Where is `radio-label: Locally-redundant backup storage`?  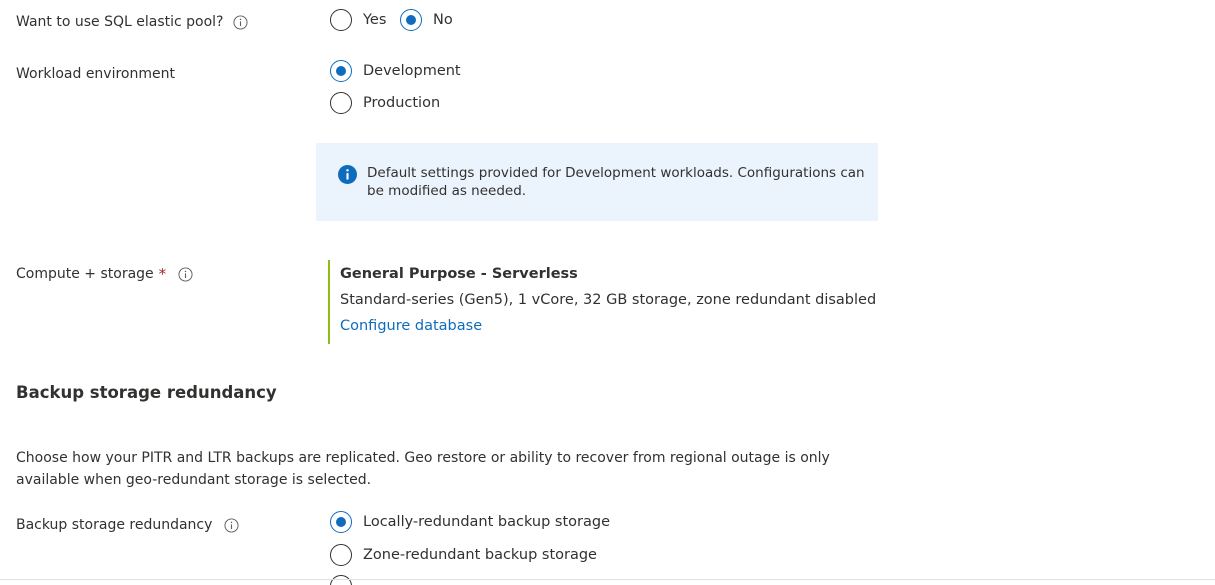
radio-label: Locally-redundant backup storage is located at coordinates (486, 522).